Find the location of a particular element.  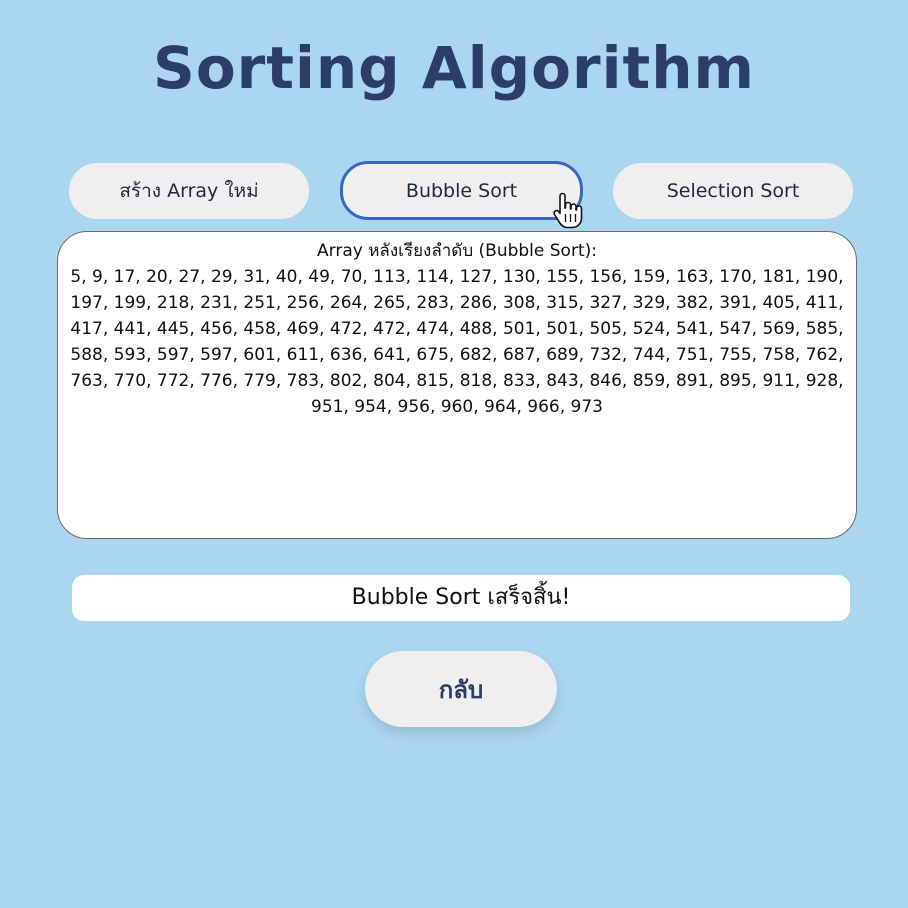

page-title: Sorting Algorithm is located at coordinates (454, 68).